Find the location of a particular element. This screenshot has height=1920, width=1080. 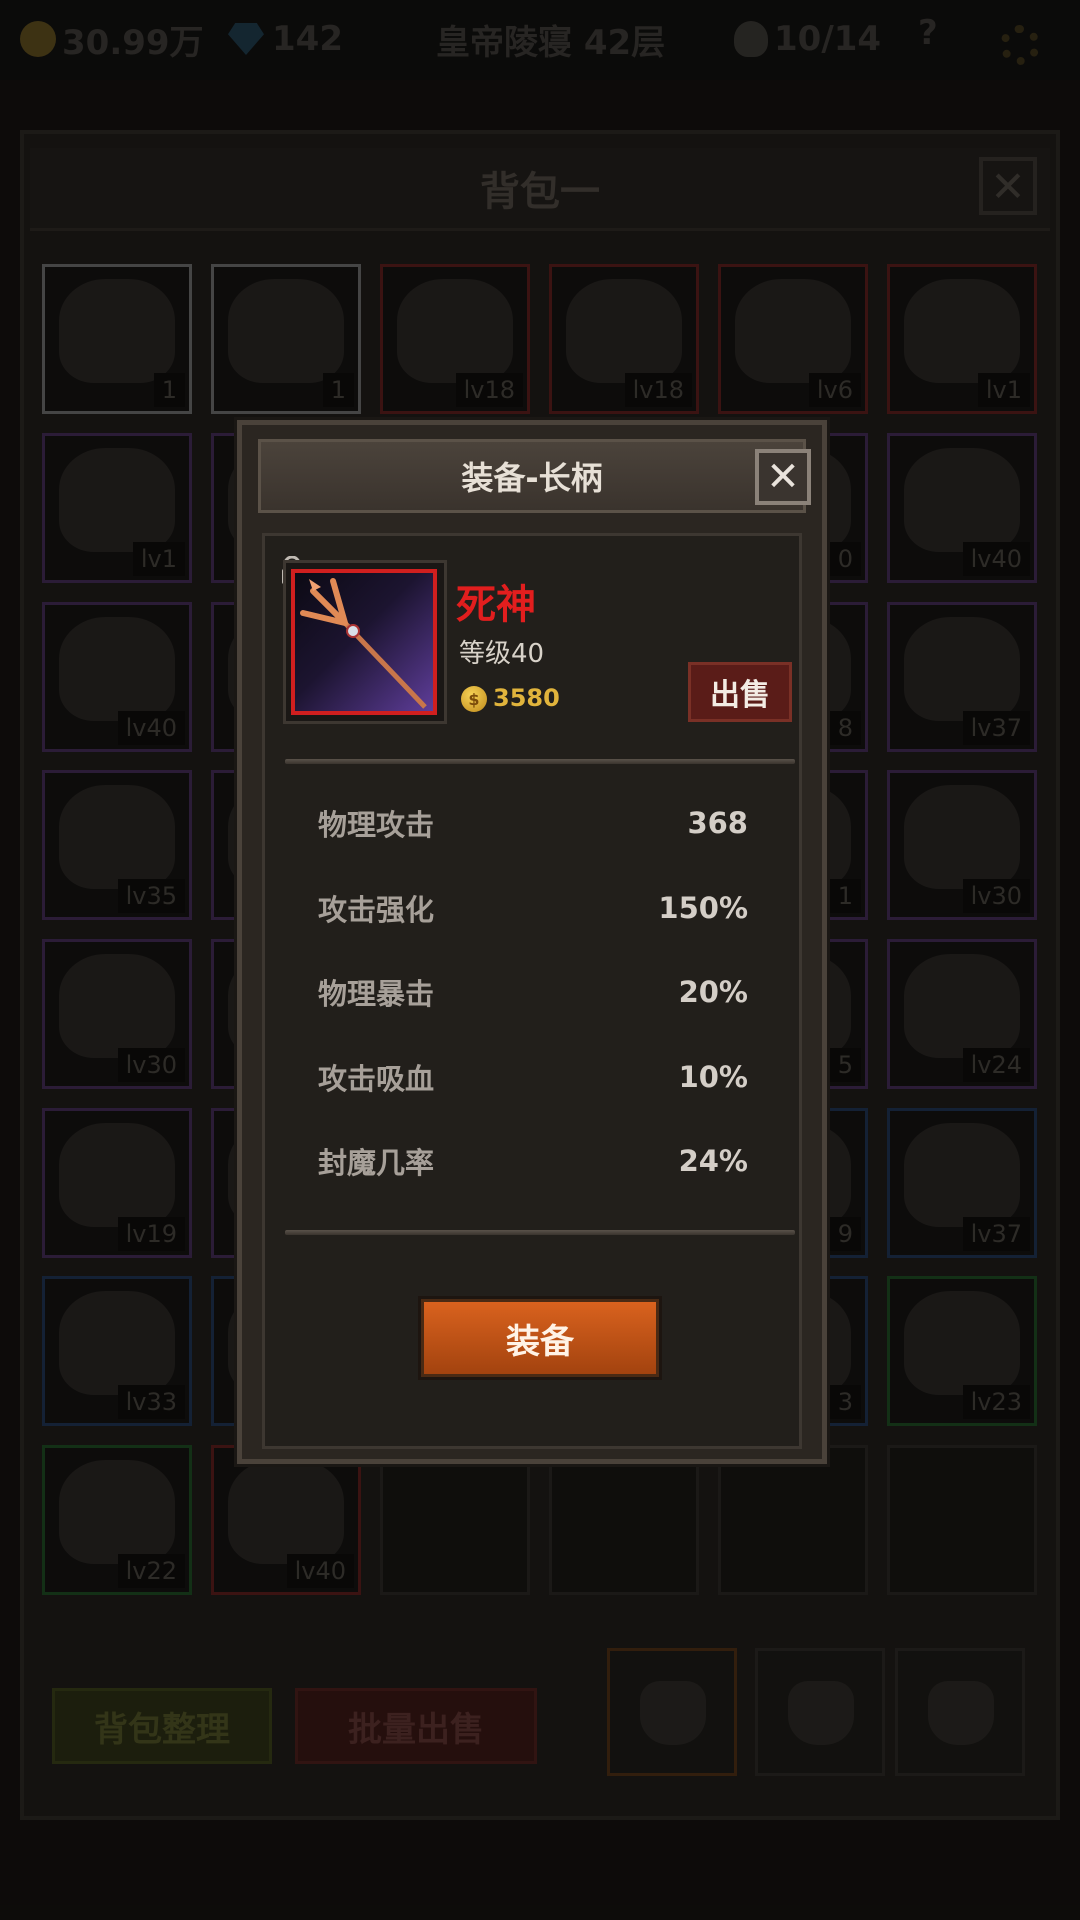

trident-icon is located at coordinates (363, 643).